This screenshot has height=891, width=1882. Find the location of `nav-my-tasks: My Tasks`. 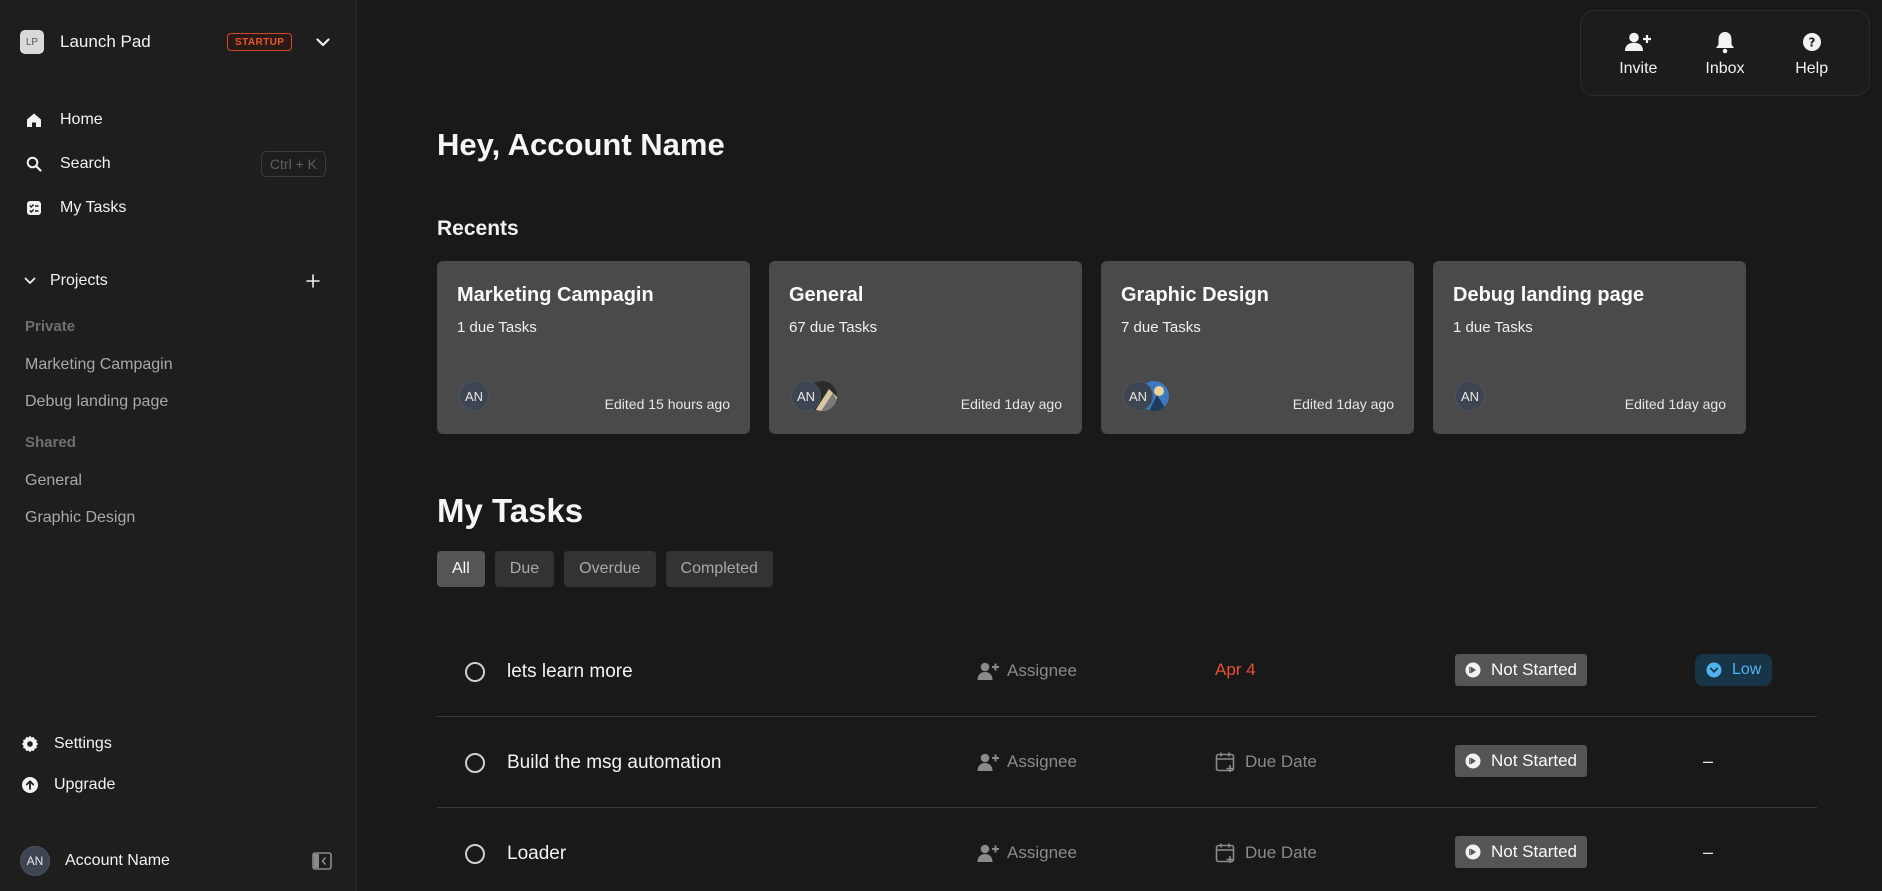

nav-my-tasks: My Tasks is located at coordinates (179, 208).